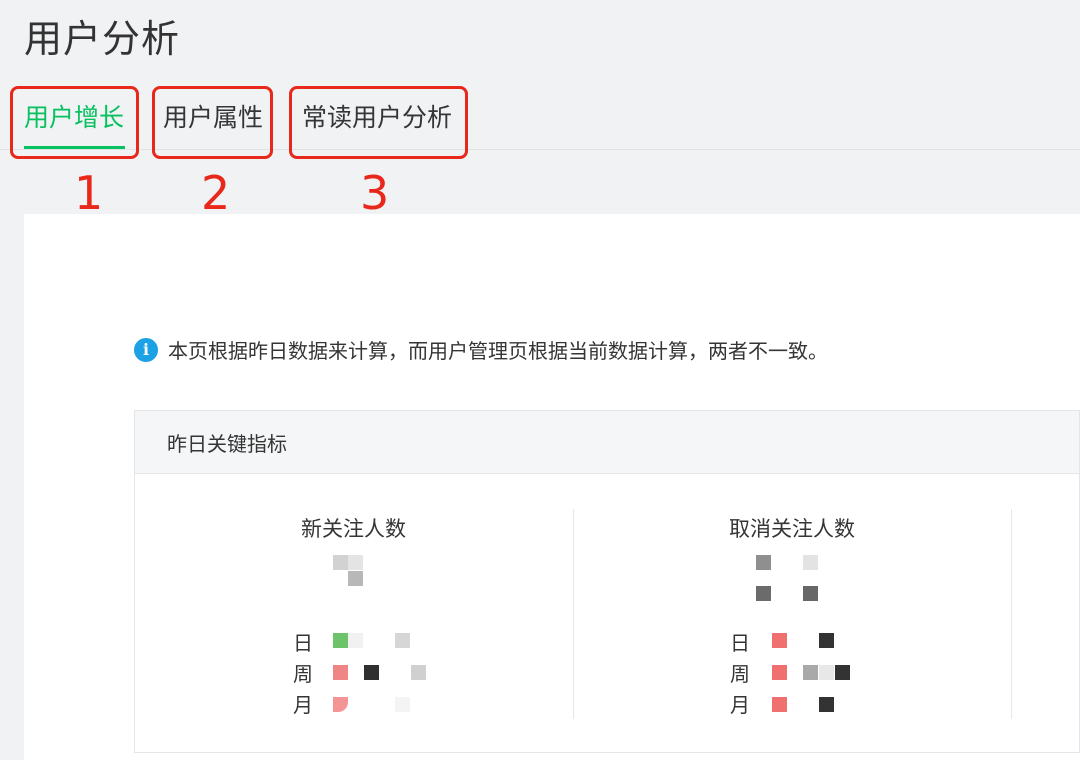 Image resolution: width=1080 pixels, height=760 pixels. I want to click on notice-bar: i 本页根据昨日数据来计算，而用户管理页根据当前数据计算，两者不一致。, so click(481, 349).